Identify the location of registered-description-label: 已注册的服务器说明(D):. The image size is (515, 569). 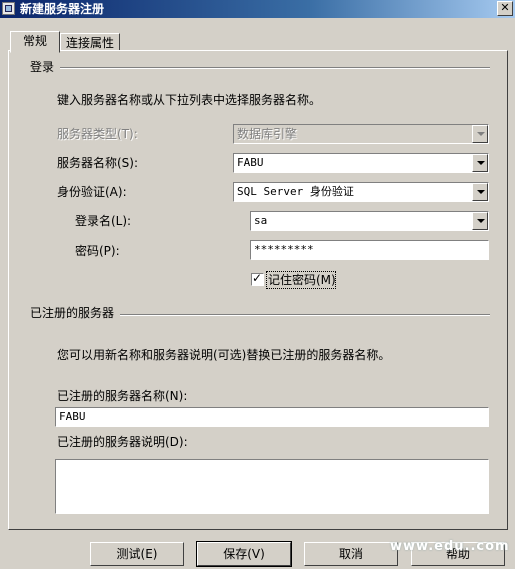
(122, 442).